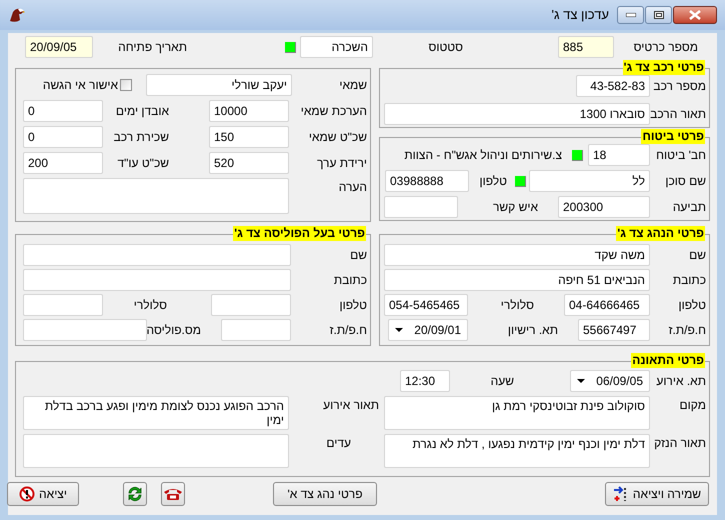 The height and width of the screenshot is (520, 725). What do you see at coordinates (126, 85) in the screenshot?
I see `checkbox` at bounding box center [126, 85].